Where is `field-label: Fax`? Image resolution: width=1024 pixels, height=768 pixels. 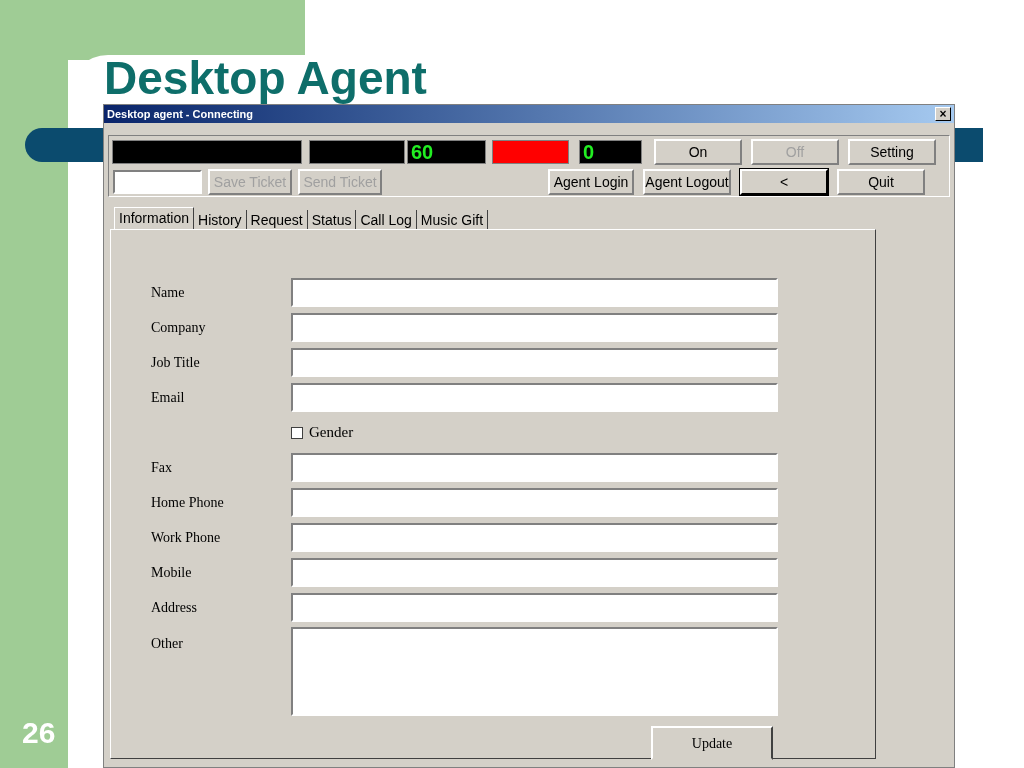 field-label: Fax is located at coordinates (162, 468).